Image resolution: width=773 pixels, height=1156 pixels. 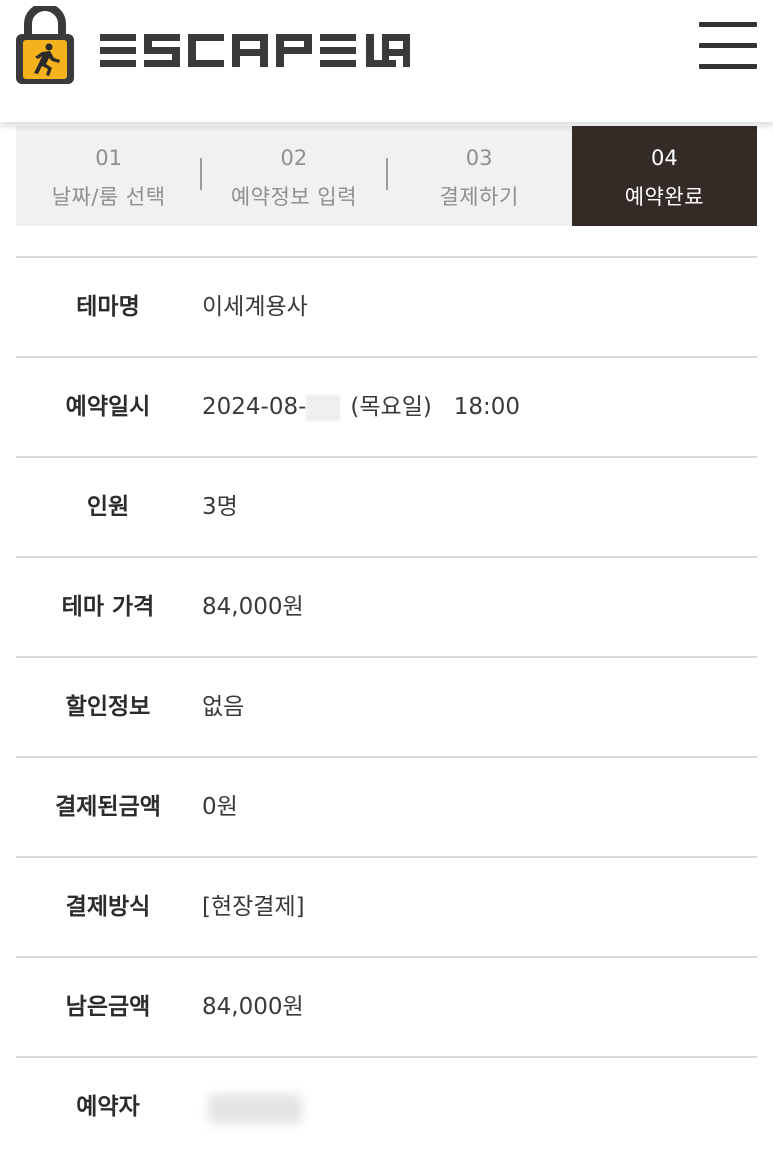 What do you see at coordinates (108, 507) in the screenshot?
I see `detail-label: 인원` at bounding box center [108, 507].